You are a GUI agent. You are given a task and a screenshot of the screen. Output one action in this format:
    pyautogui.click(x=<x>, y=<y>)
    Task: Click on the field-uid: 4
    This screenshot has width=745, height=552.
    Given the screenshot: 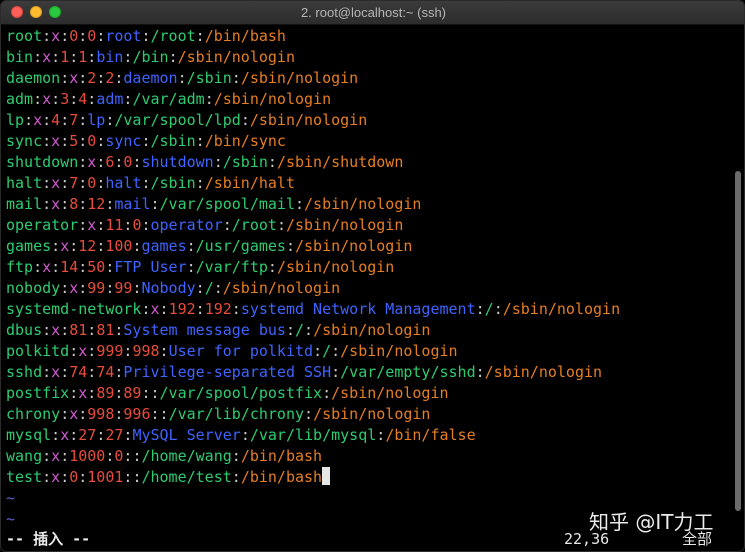 What is the action you would take?
    pyautogui.click(x=56, y=120)
    